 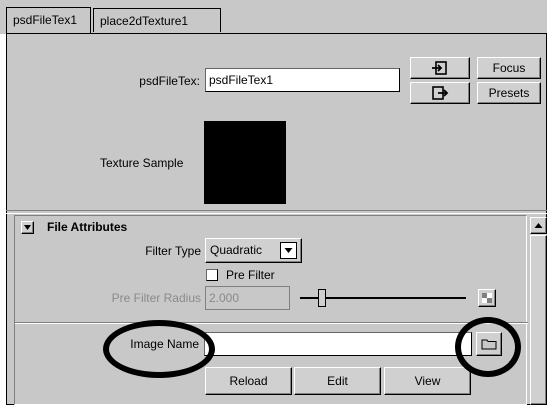 What do you see at coordinates (273, 17) in the screenshot?
I see `tab-strip: psdFileTex1 place2dTexture1` at bounding box center [273, 17].